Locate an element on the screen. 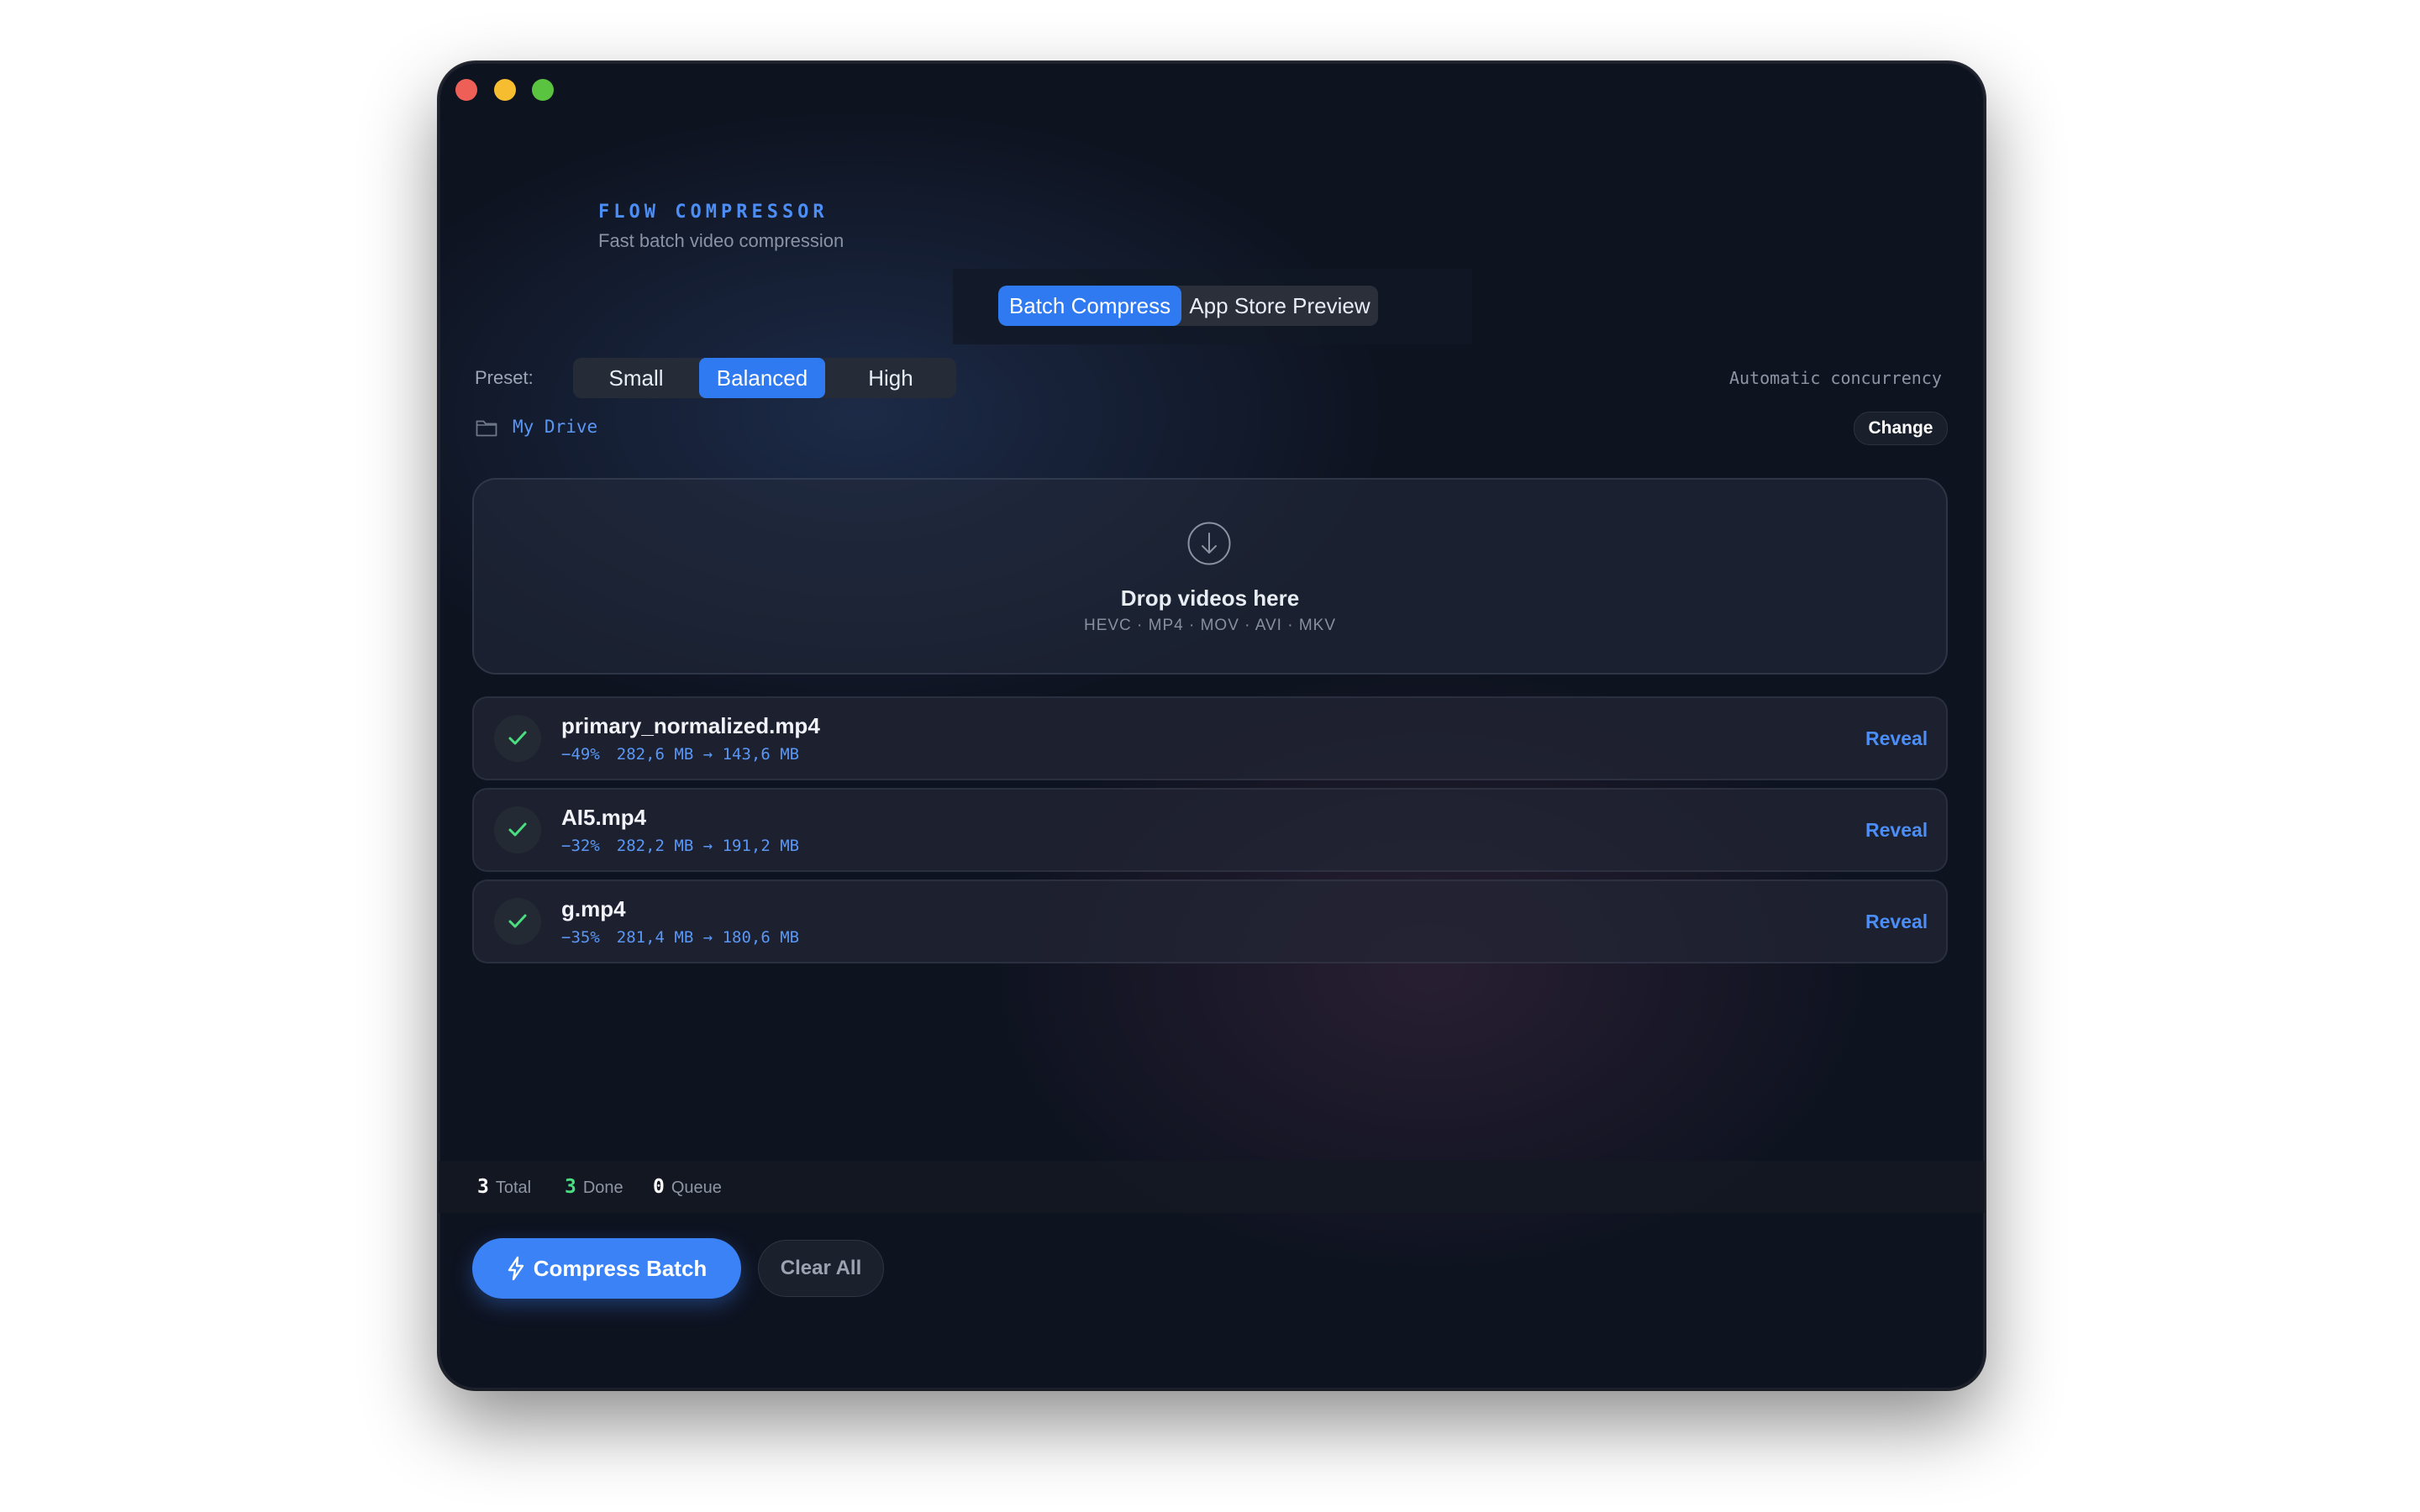 Image resolution: width=2420 pixels, height=1512 pixels. stat-total-value: 3 is located at coordinates (483, 1187).